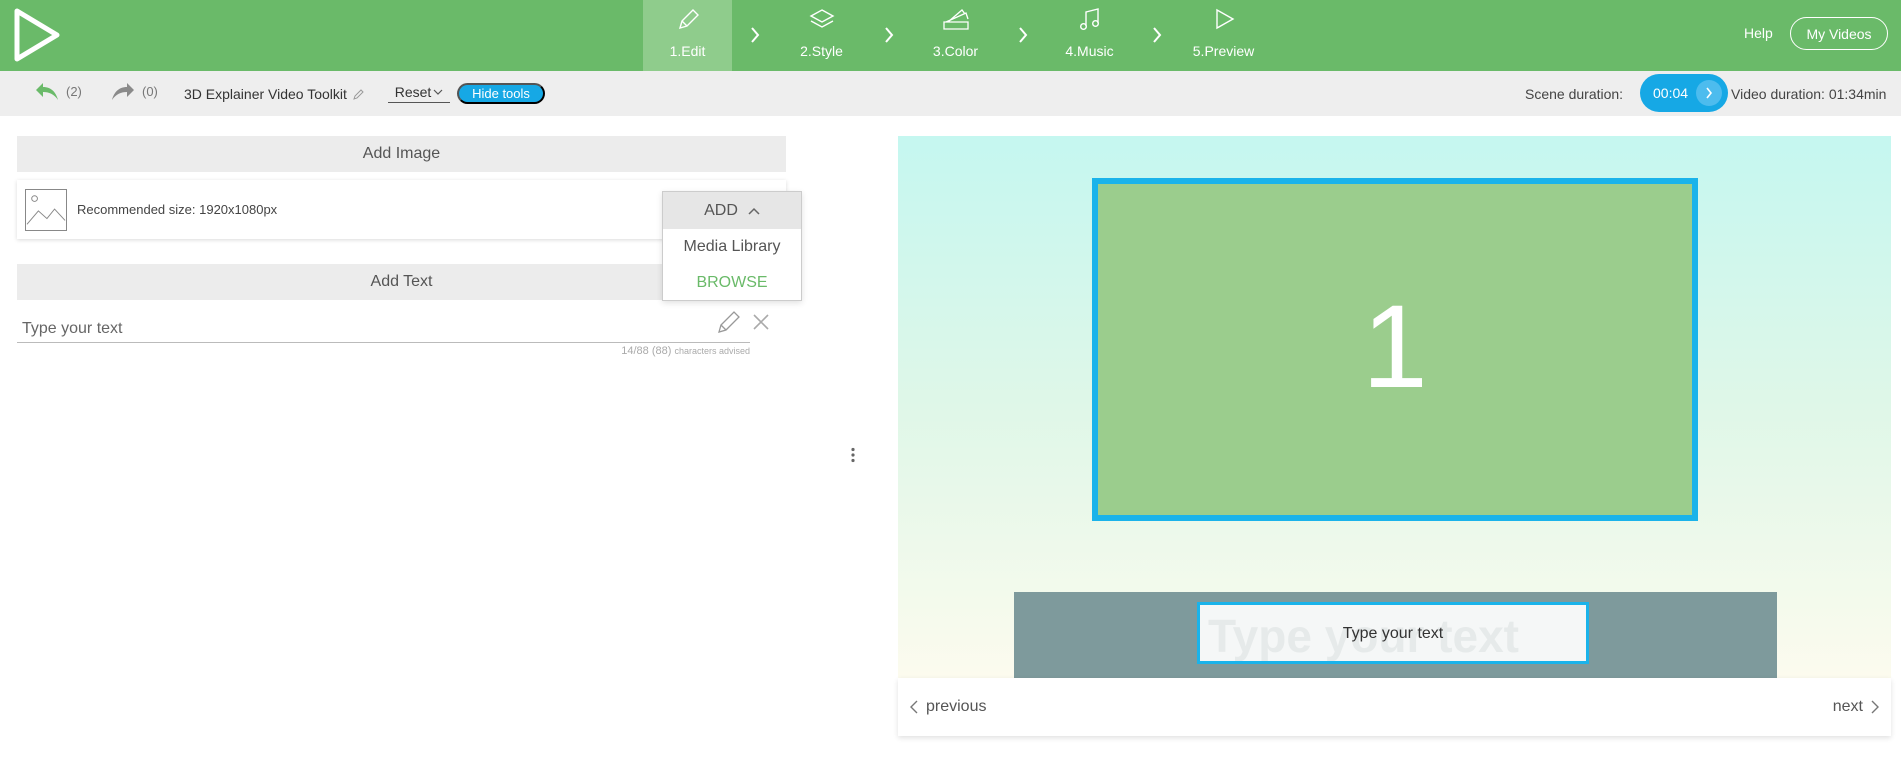  What do you see at coordinates (1839, 33) in the screenshot?
I see `my-videos-button: My Videos` at bounding box center [1839, 33].